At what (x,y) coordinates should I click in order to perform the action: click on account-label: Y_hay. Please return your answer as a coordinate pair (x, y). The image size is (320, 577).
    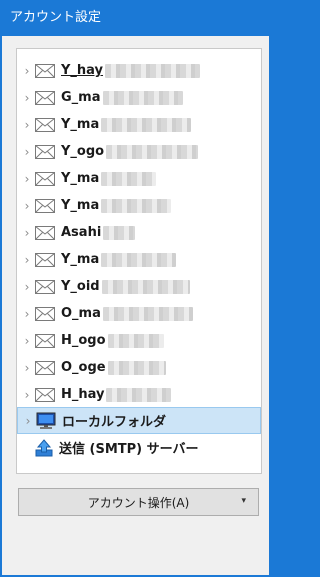
    Looking at the image, I should click on (82, 70).